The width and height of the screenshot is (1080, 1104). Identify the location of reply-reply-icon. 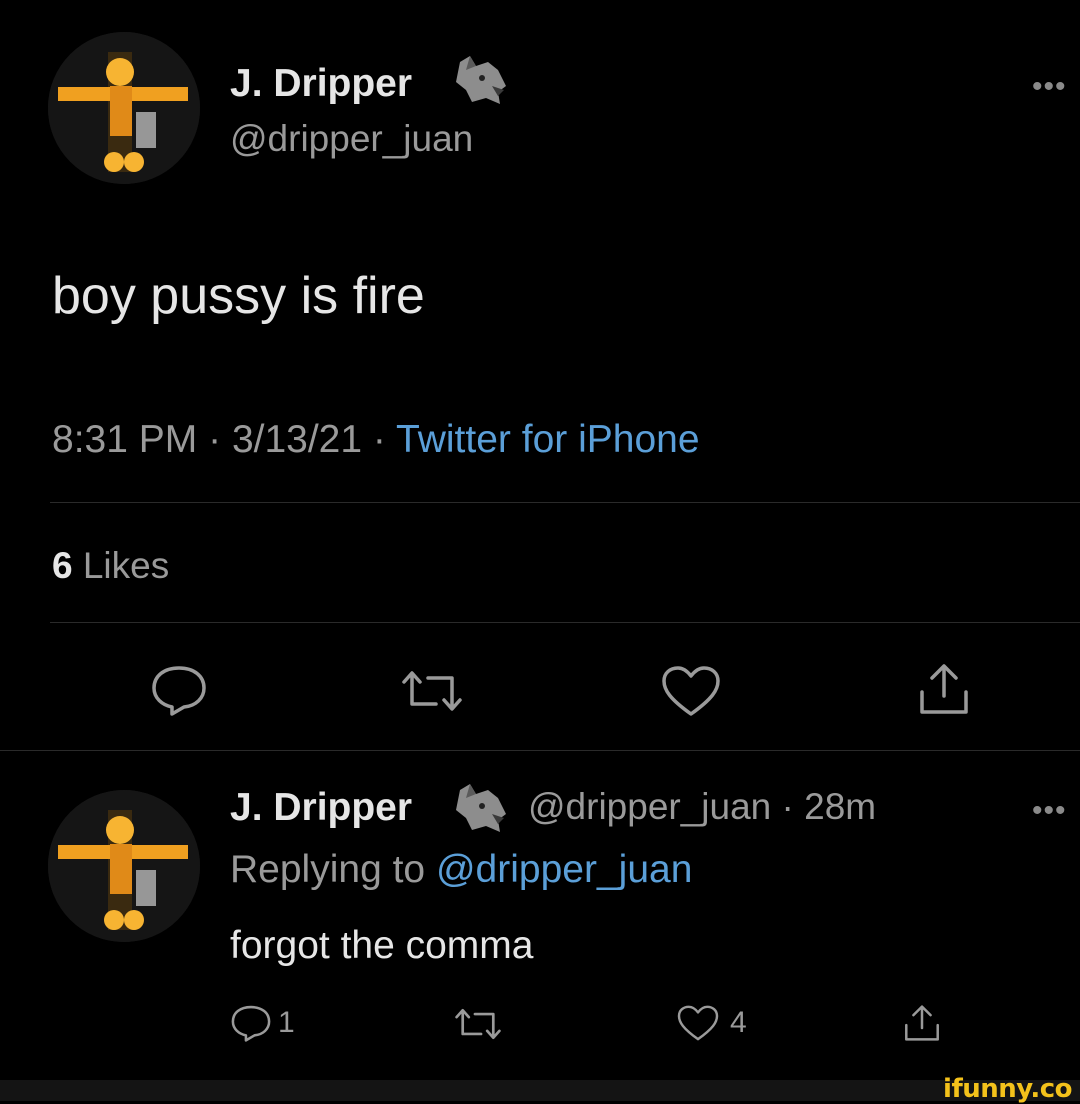
(251, 1023).